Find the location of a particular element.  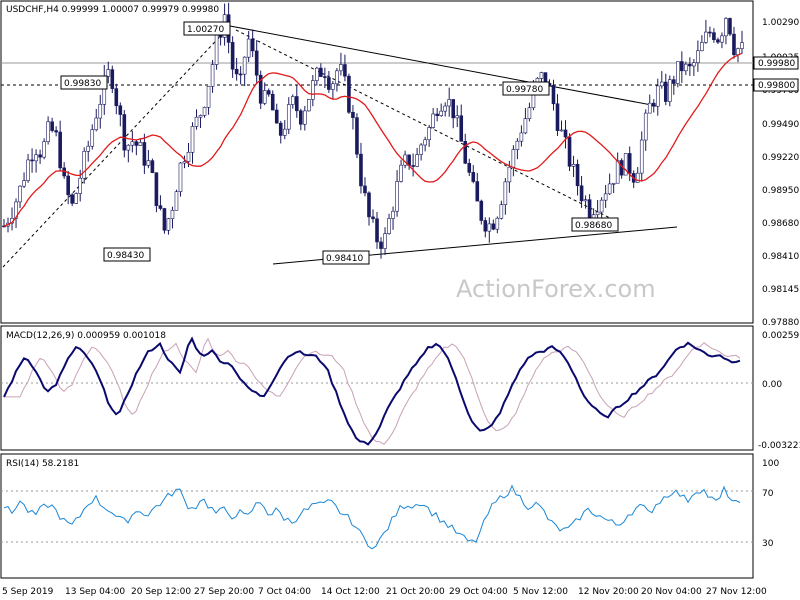

annotation-label-3: 0.98430 is located at coordinates (127, 254).